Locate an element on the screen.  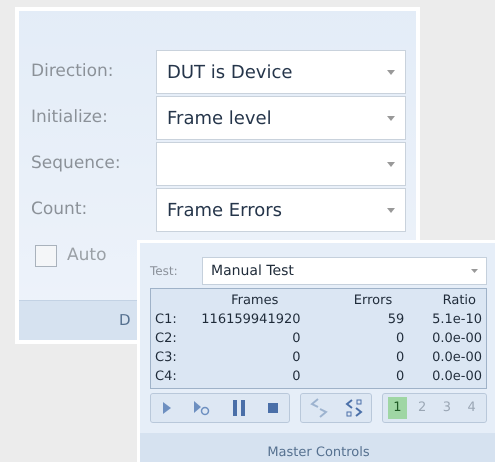
checkbox is located at coordinates (46, 255).